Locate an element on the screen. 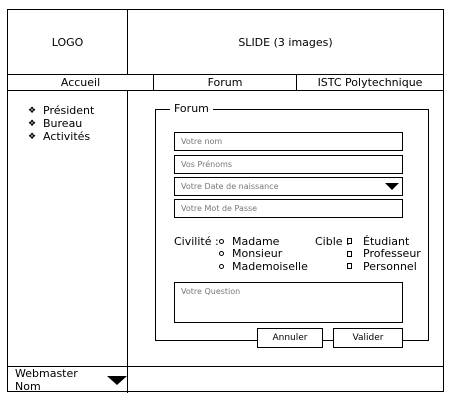 This screenshot has width=456, height=411. password-placeholder: Votre Mot de Passe is located at coordinates (219, 208).